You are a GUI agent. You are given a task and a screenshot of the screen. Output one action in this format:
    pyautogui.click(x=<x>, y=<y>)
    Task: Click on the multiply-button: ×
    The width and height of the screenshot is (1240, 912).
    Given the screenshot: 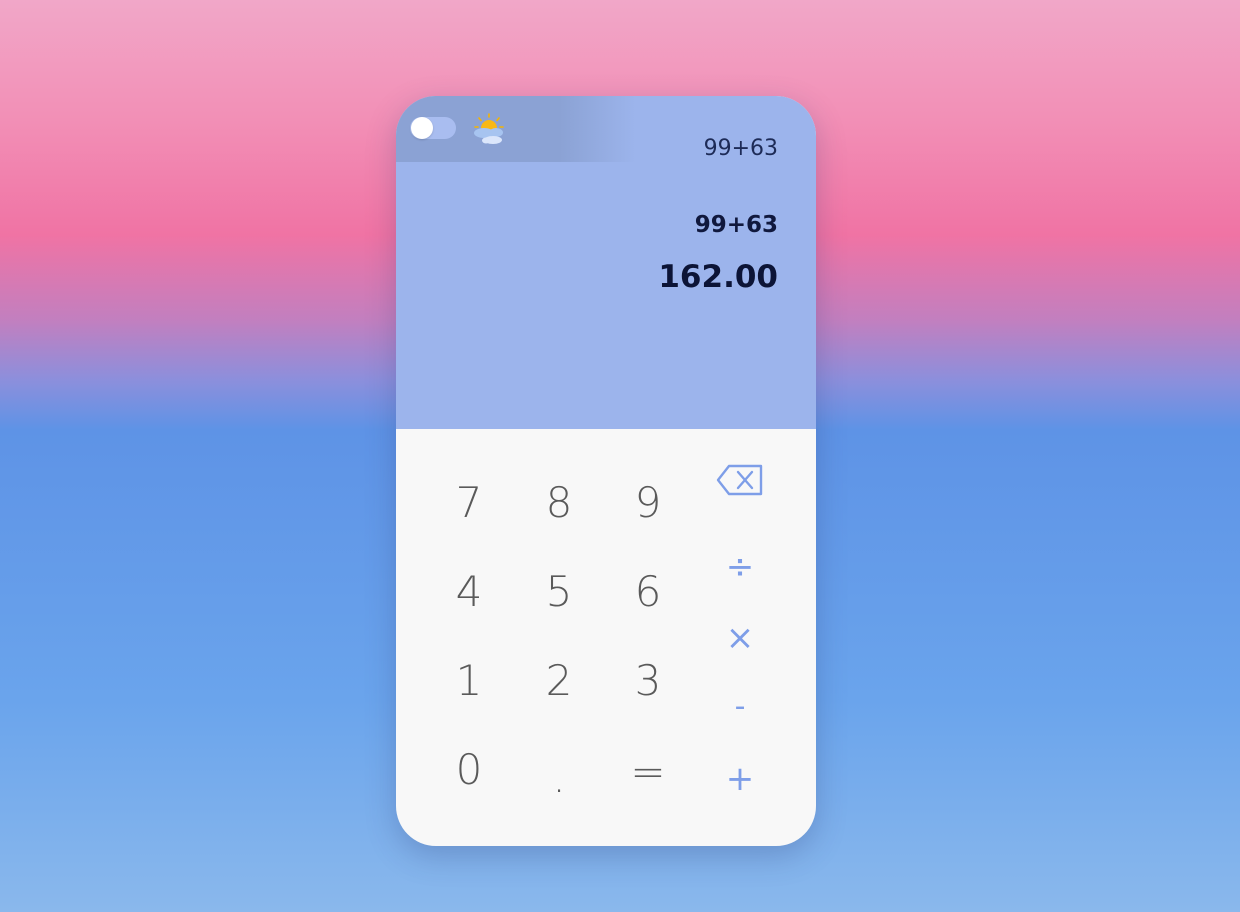 What is the action you would take?
    pyautogui.click(x=740, y=638)
    